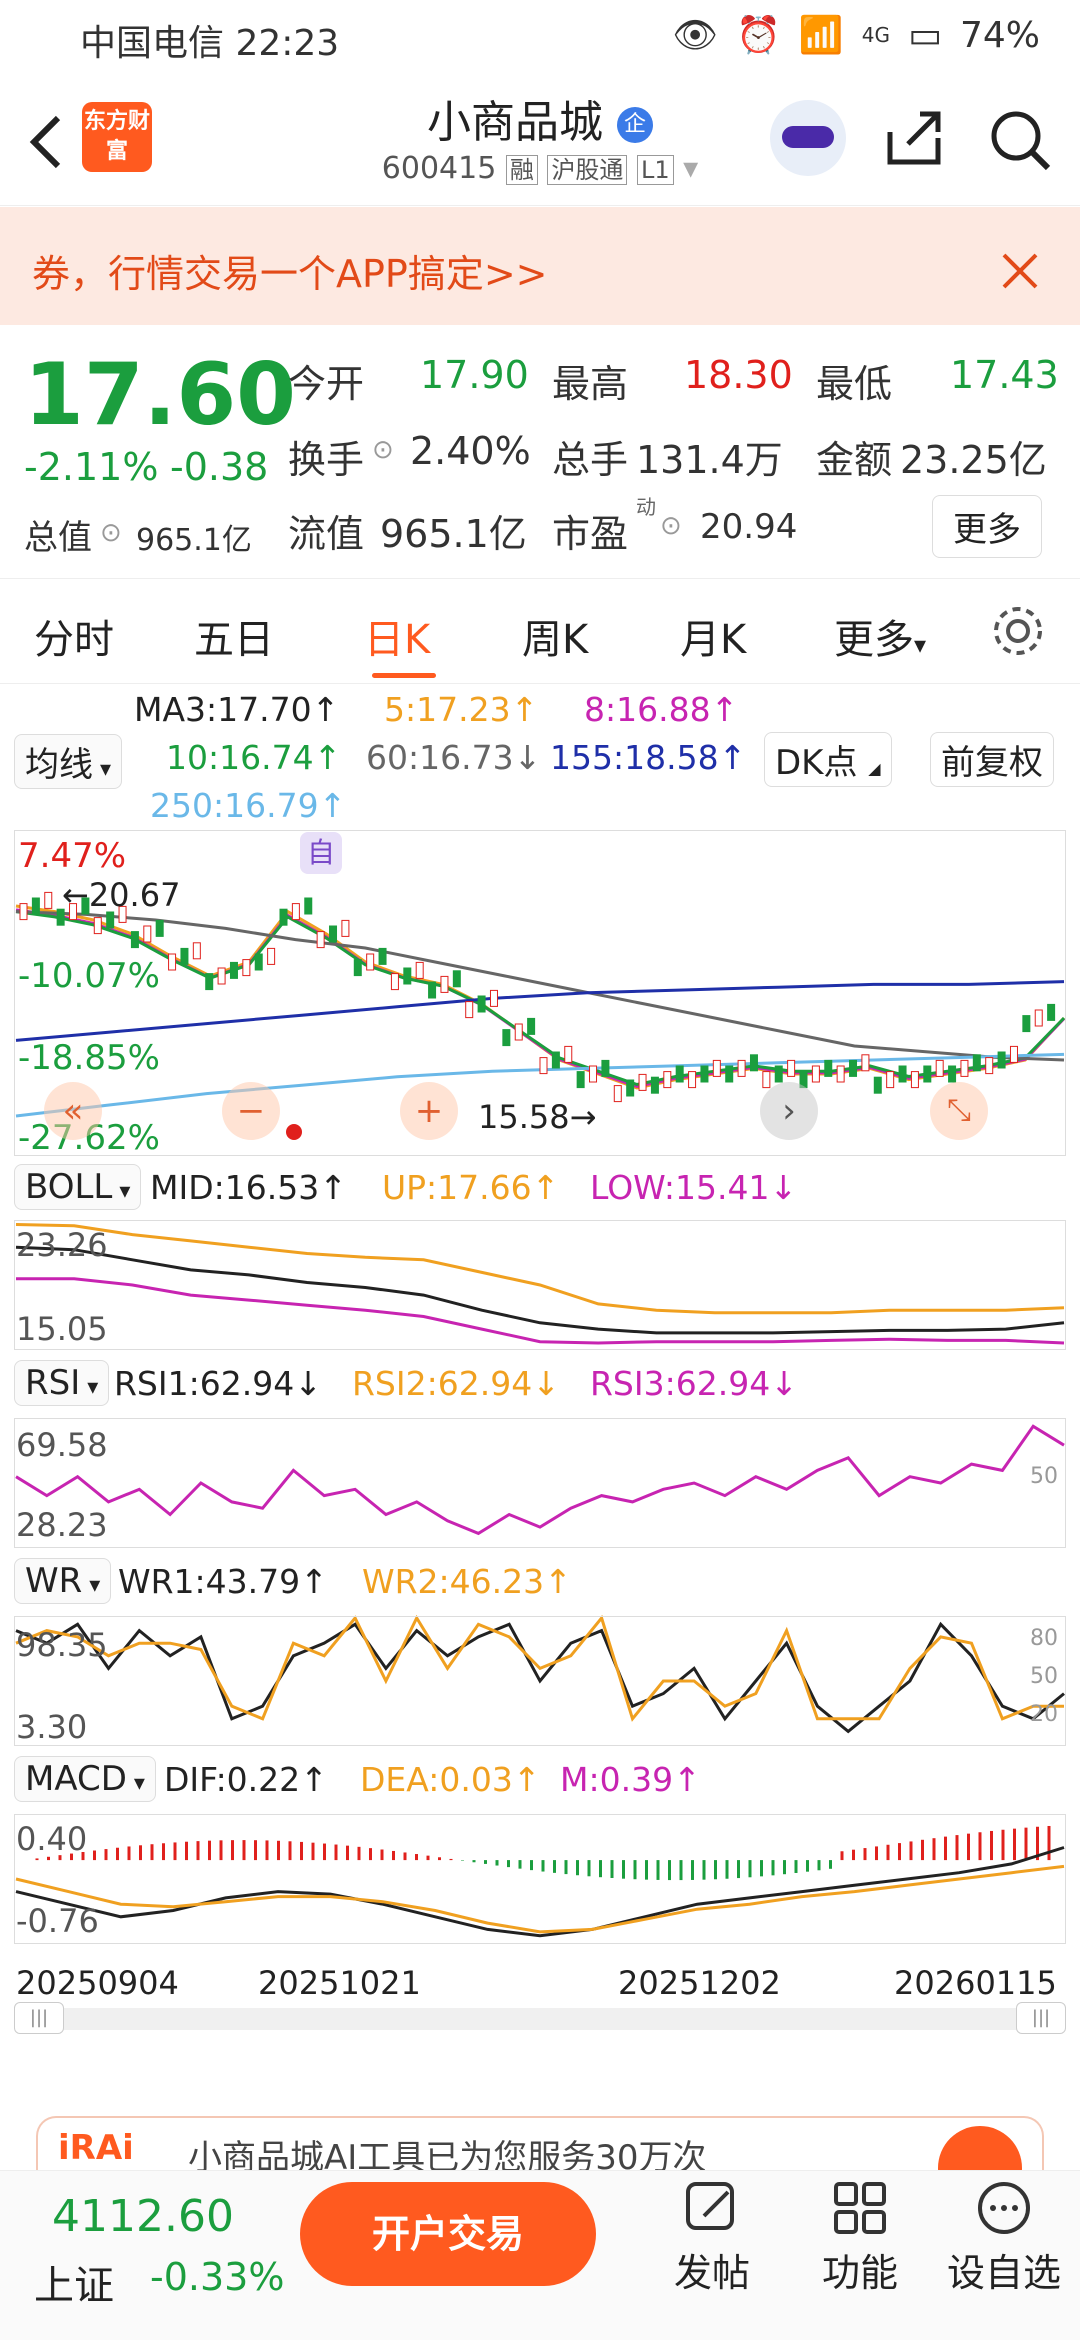 This screenshot has width=1080, height=2340. I want to click on dk-button: DK点 ◢, so click(828, 759).